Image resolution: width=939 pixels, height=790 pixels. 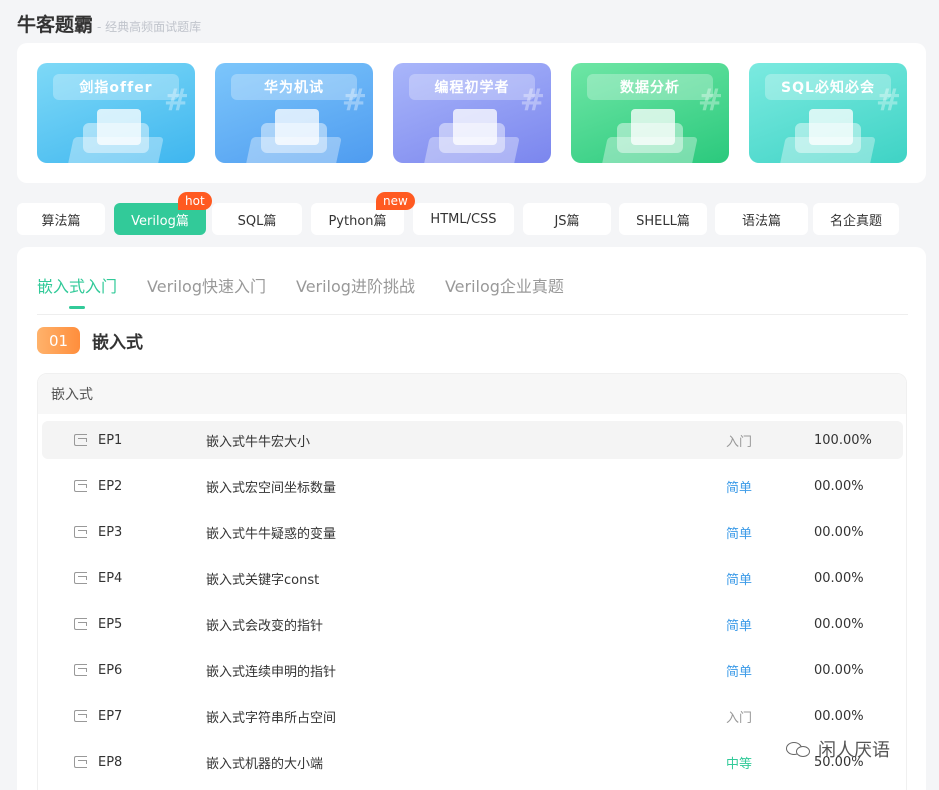 What do you see at coordinates (653, 127) in the screenshot?
I see `pie-chart-icon` at bounding box center [653, 127].